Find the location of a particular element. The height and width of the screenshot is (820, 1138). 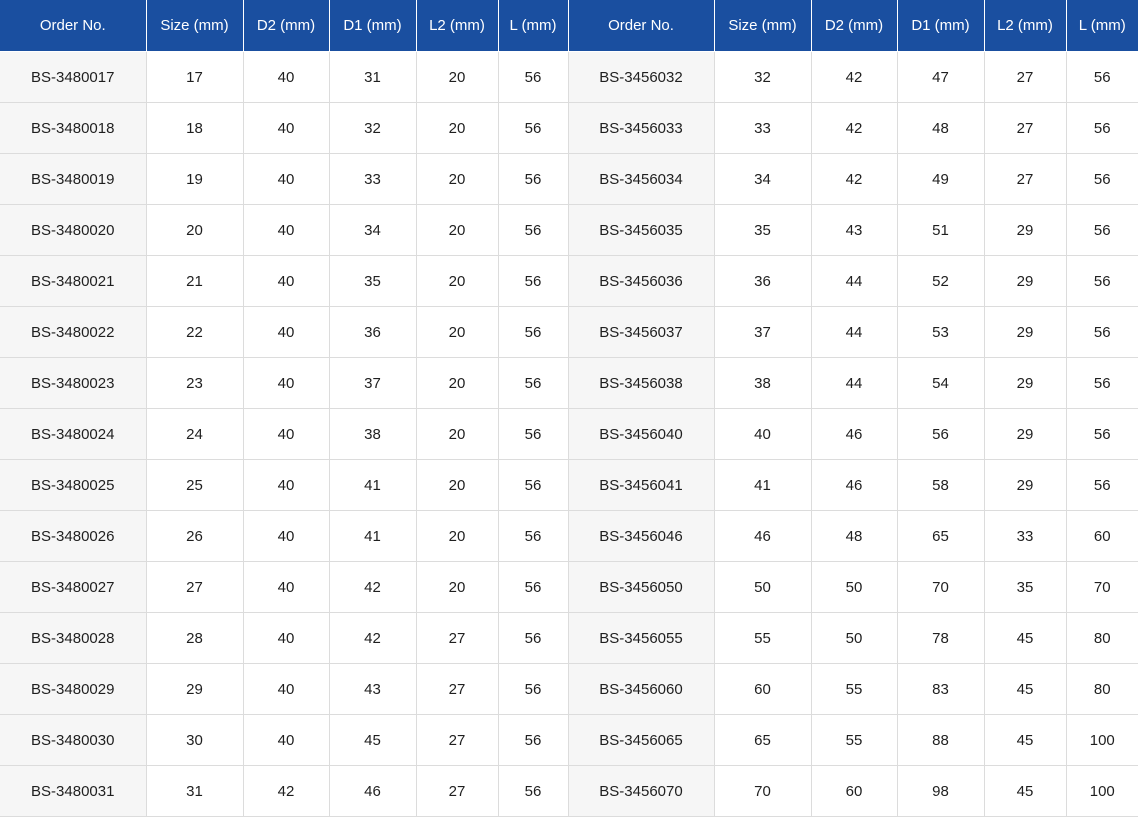

table-row: BS-3480019 19 40 33 20 56 BS-3456034 34 42 49 27 56 is located at coordinates (569, 179).